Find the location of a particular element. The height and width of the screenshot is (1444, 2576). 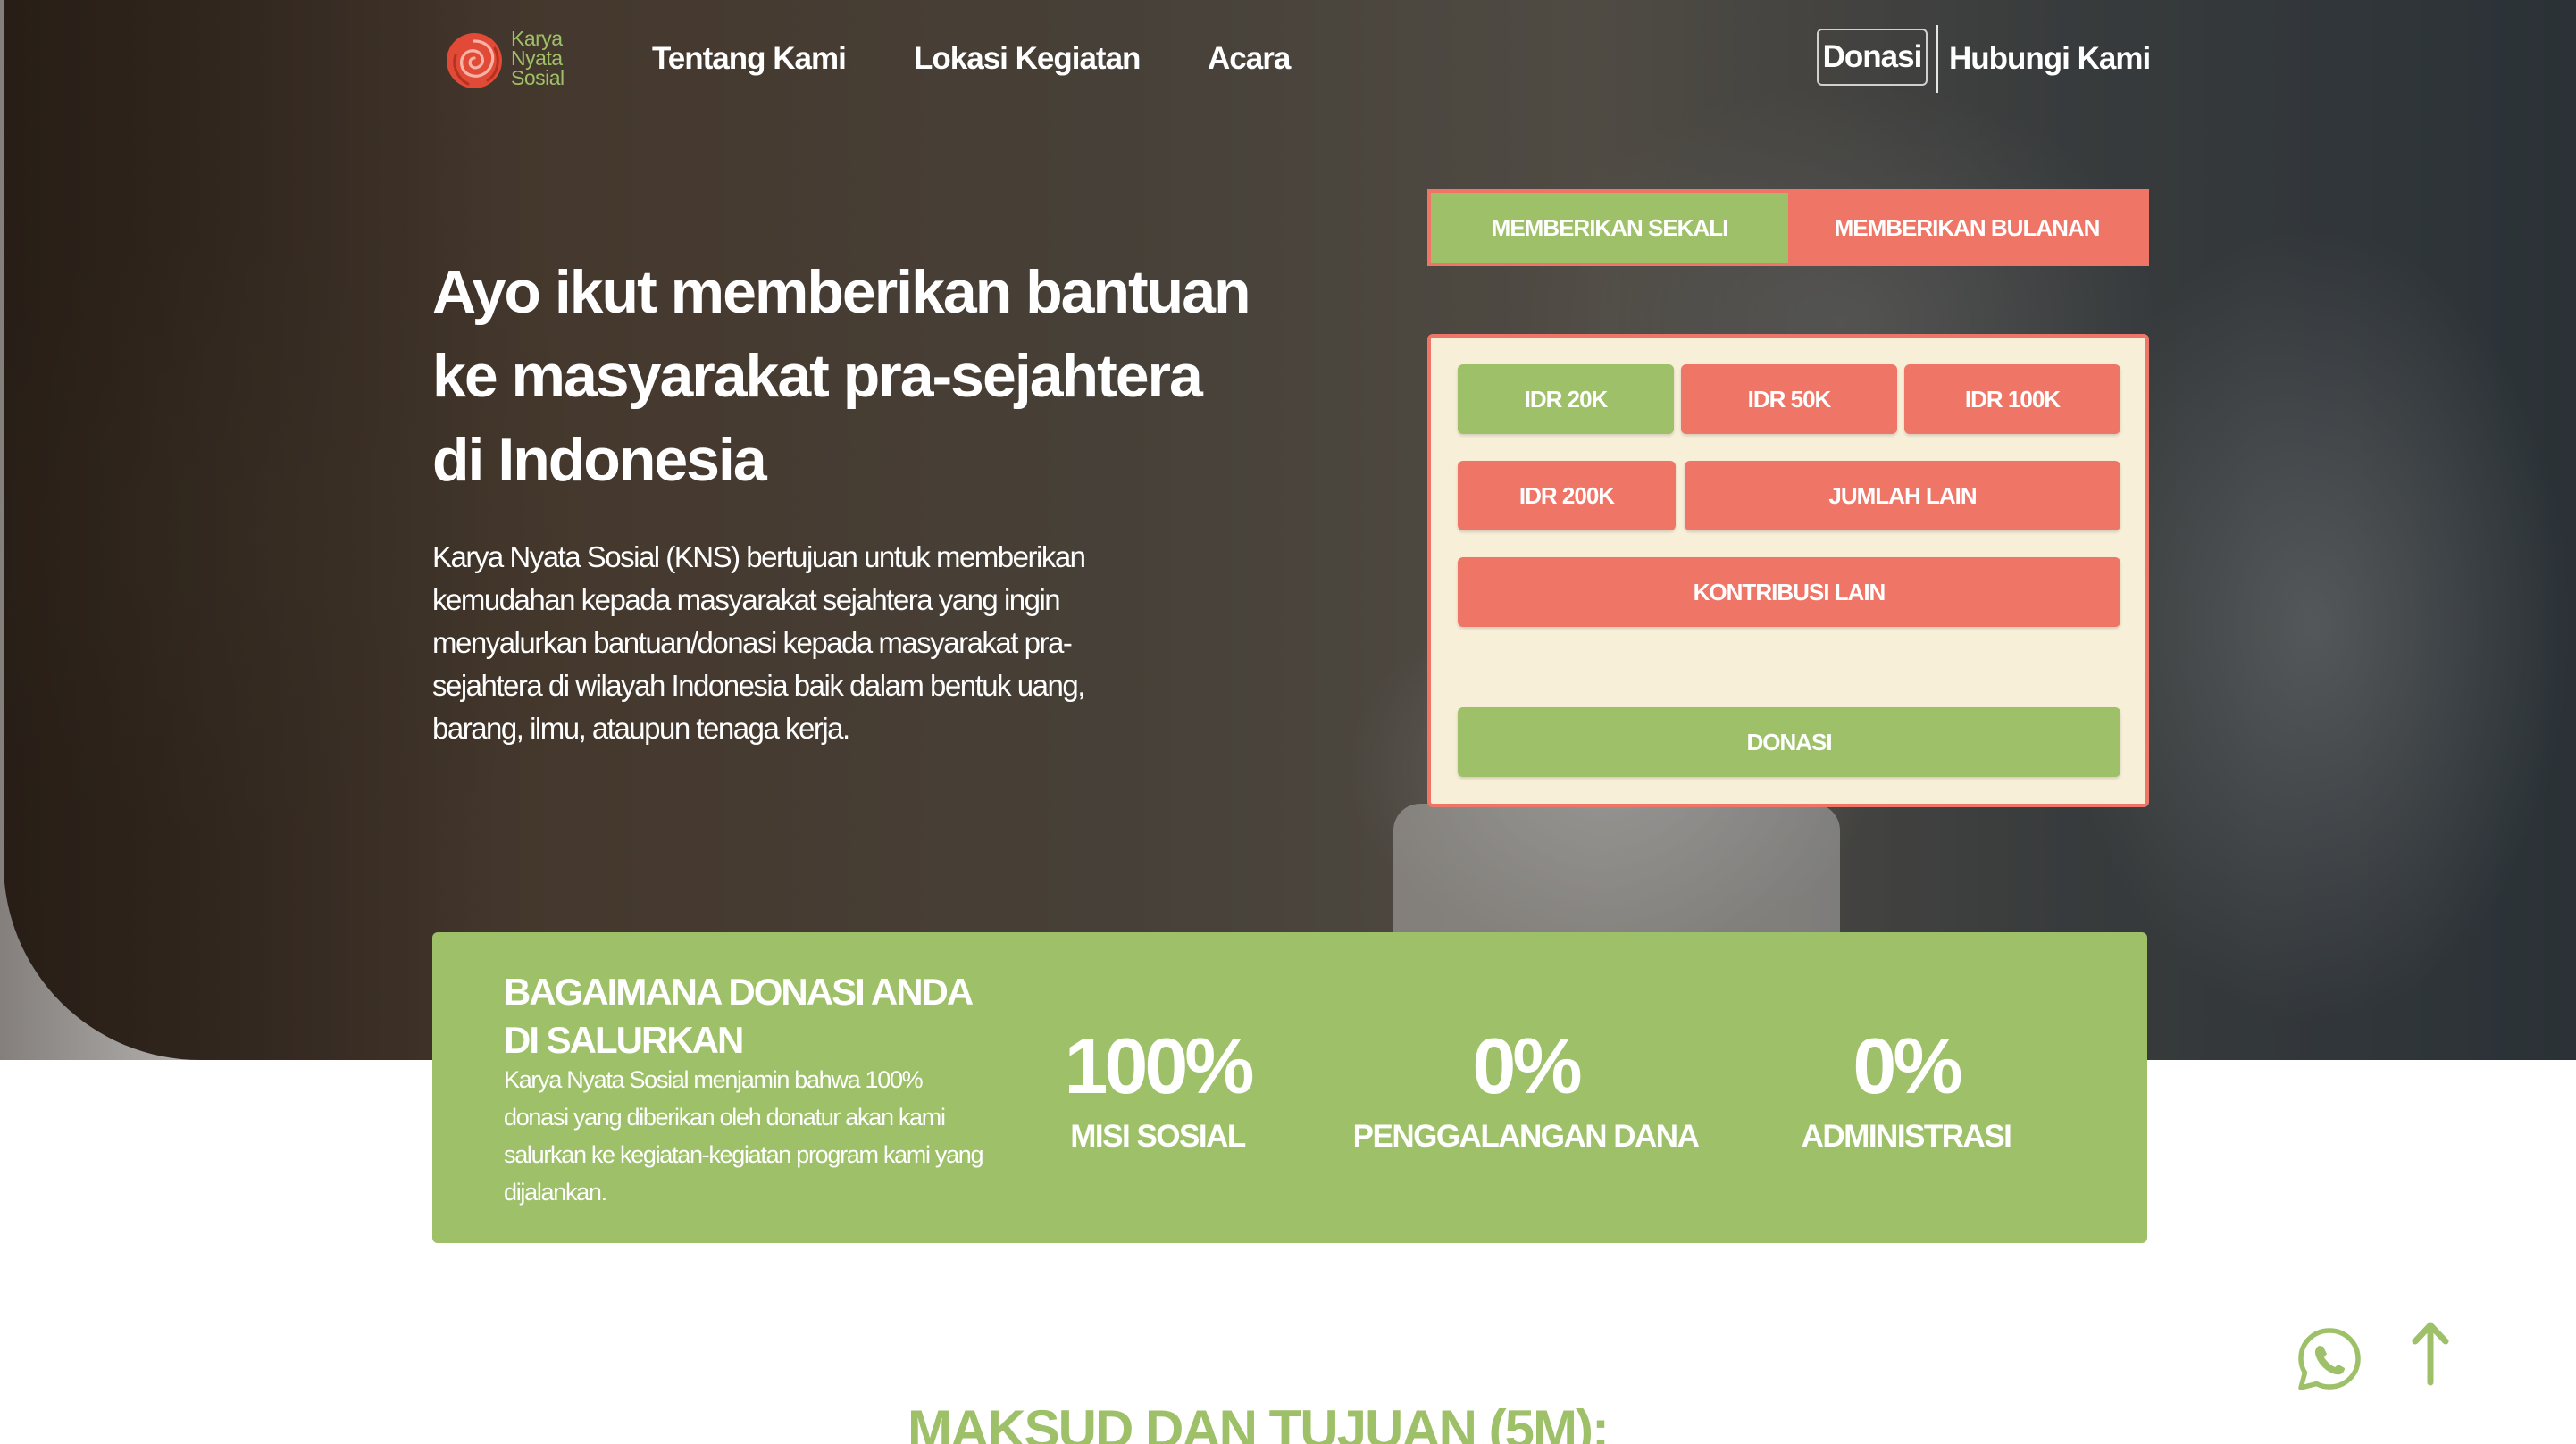

nav-divider is located at coordinates (1937, 59).